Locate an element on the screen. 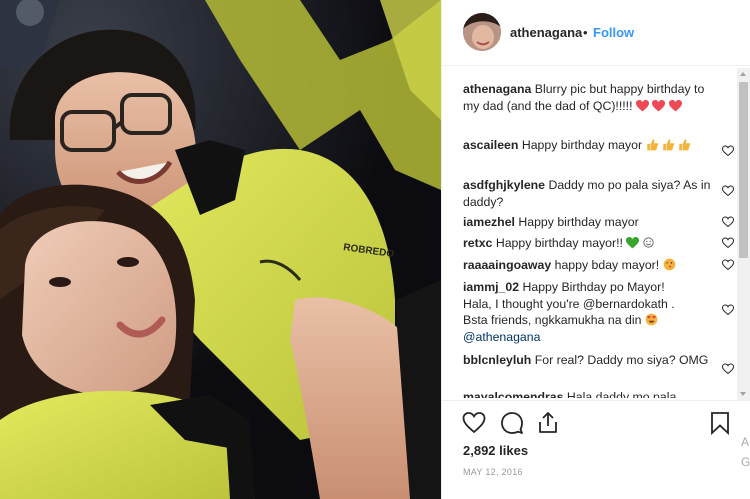 This screenshot has width=750, height=499. kissing-face-icon is located at coordinates (669, 264).